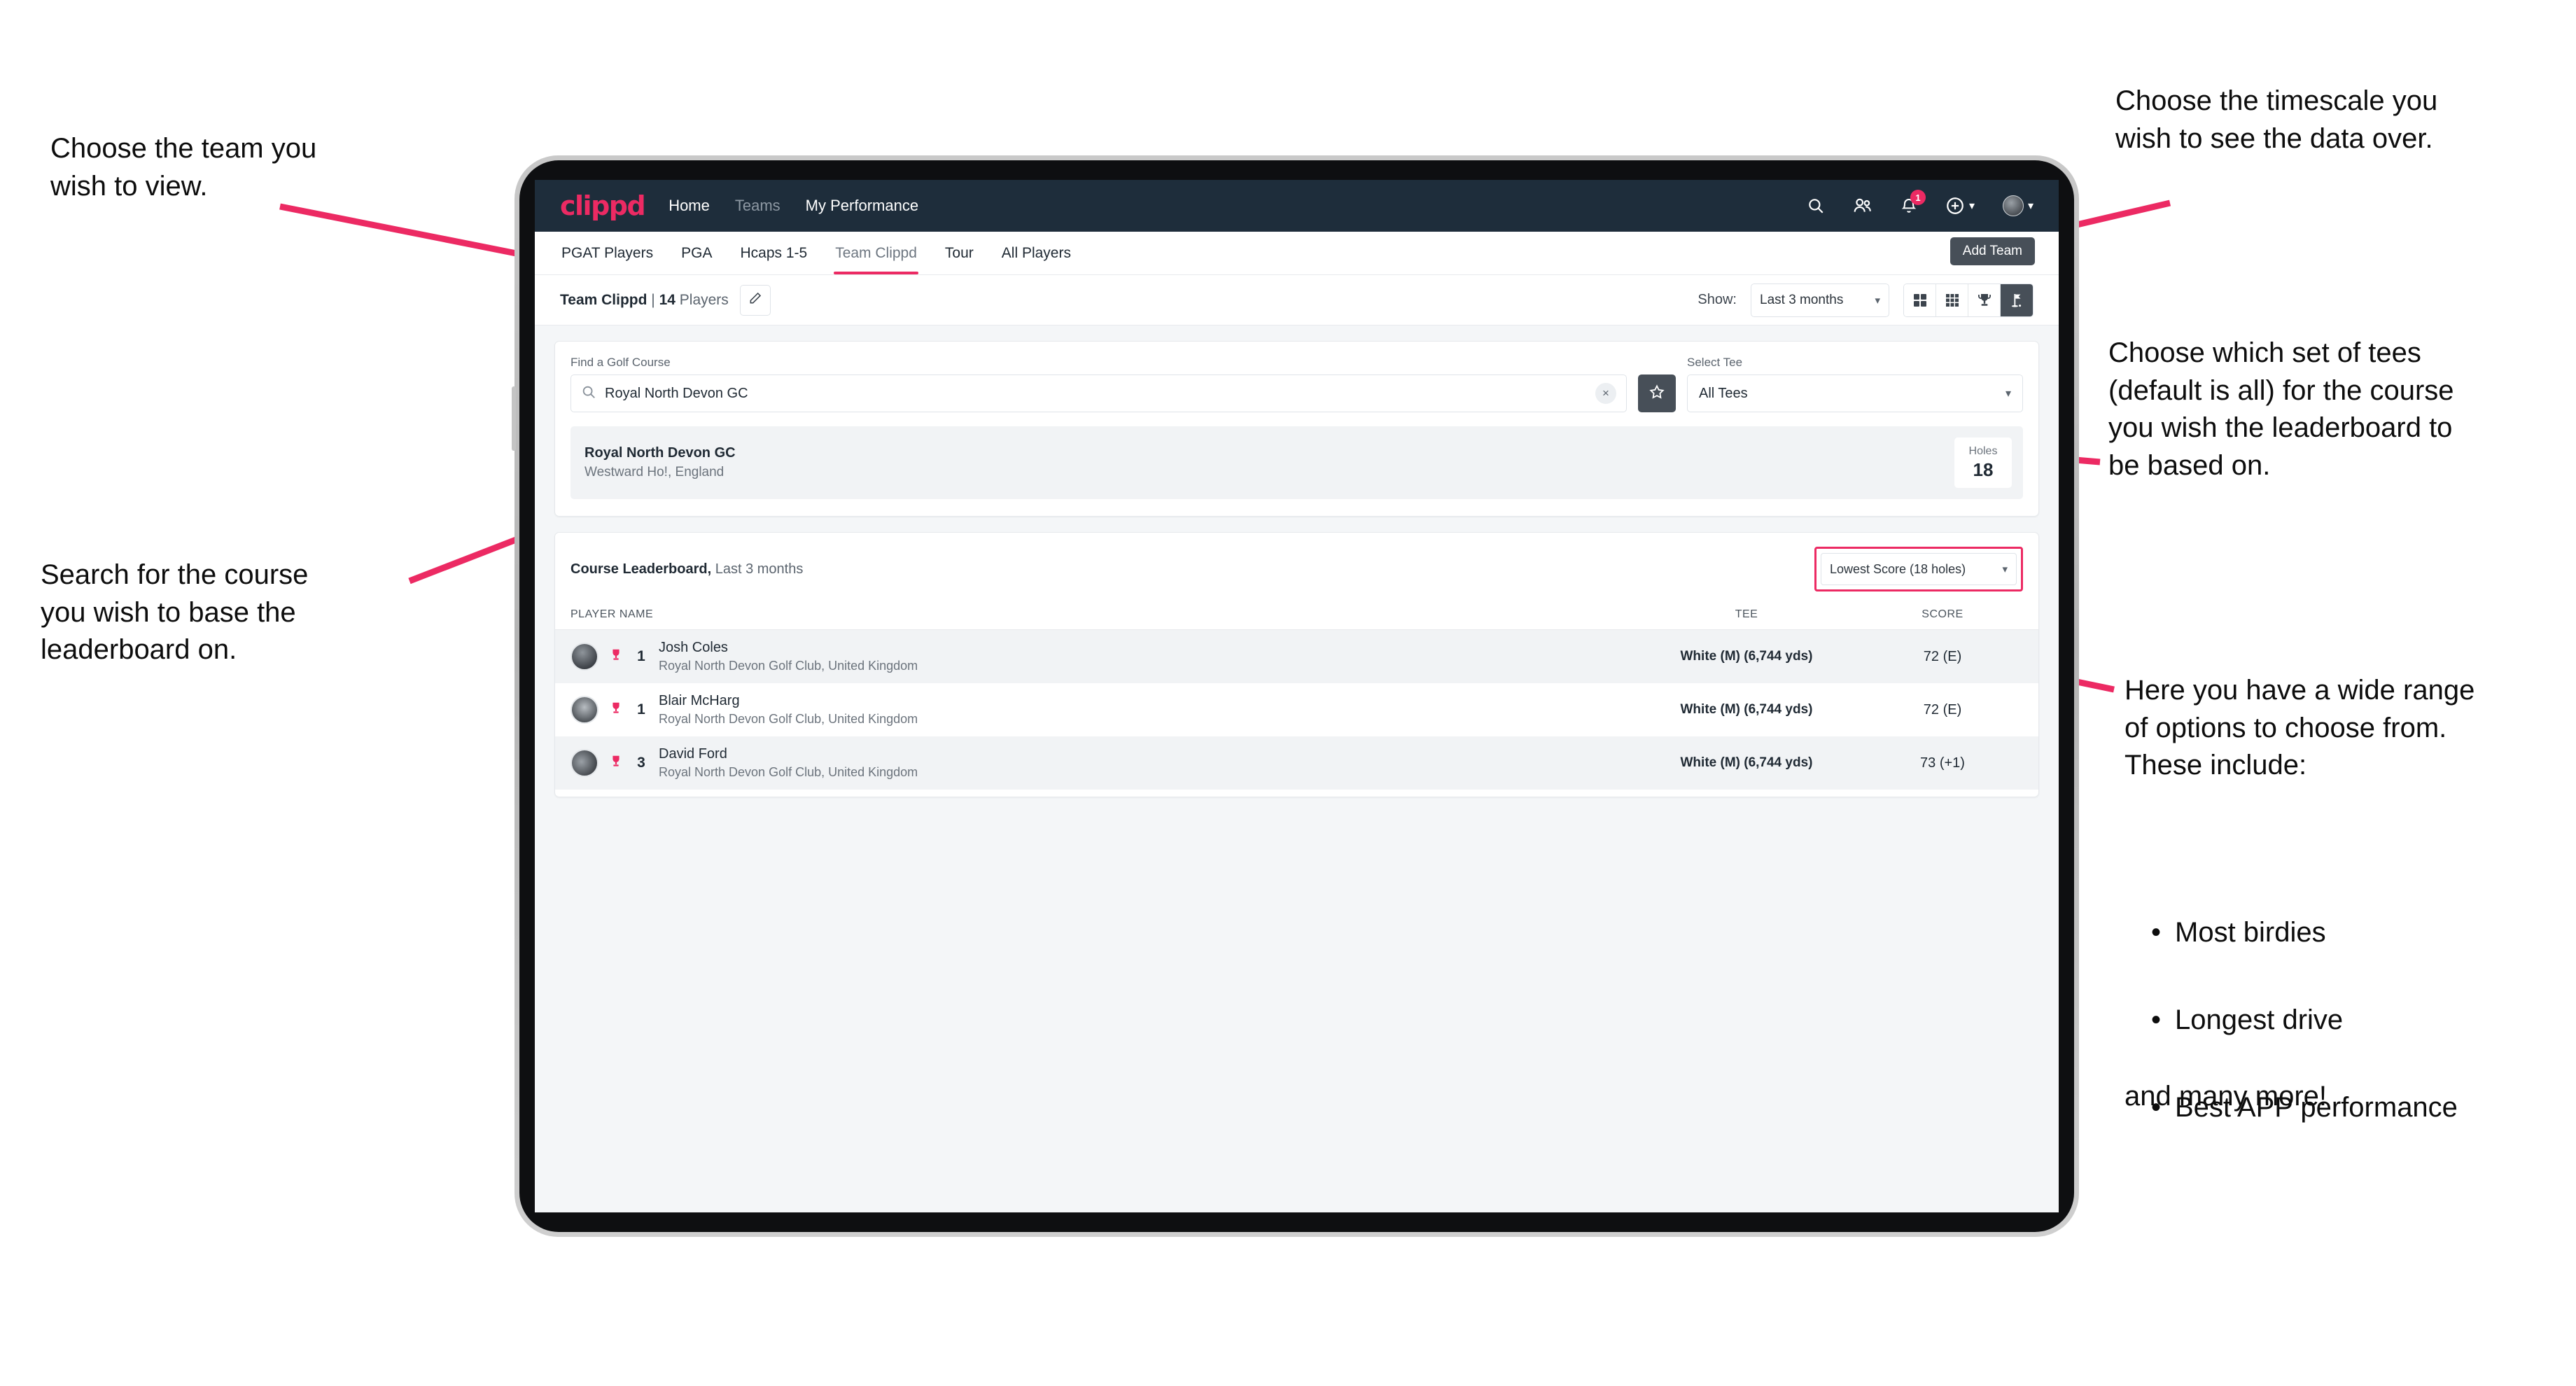 The height and width of the screenshot is (1386, 2576). I want to click on primary-nav: Home Teams My Performance, so click(793, 206).